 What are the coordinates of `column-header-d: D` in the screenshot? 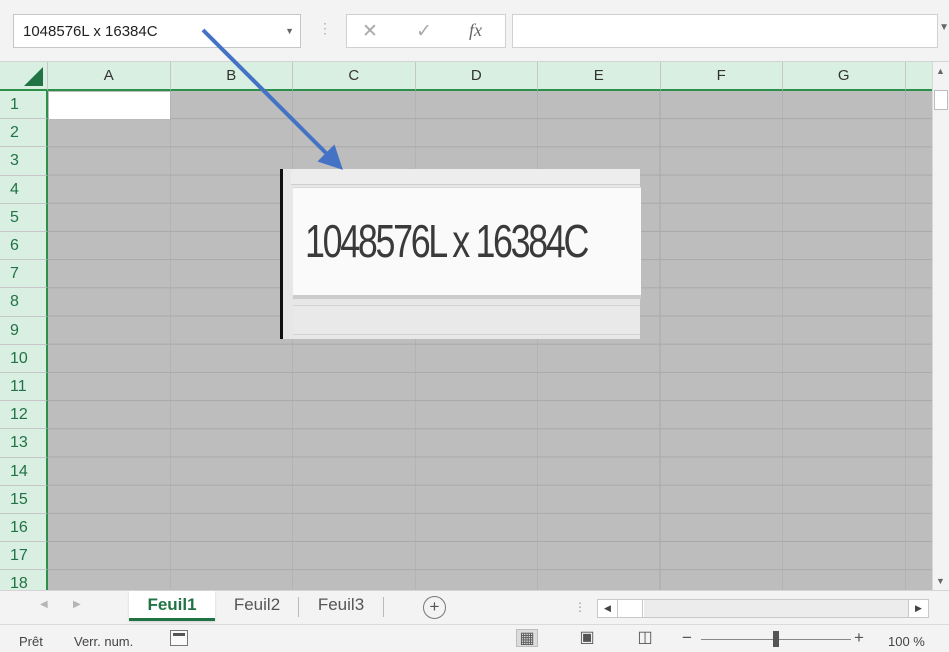 It's located at (476, 76).